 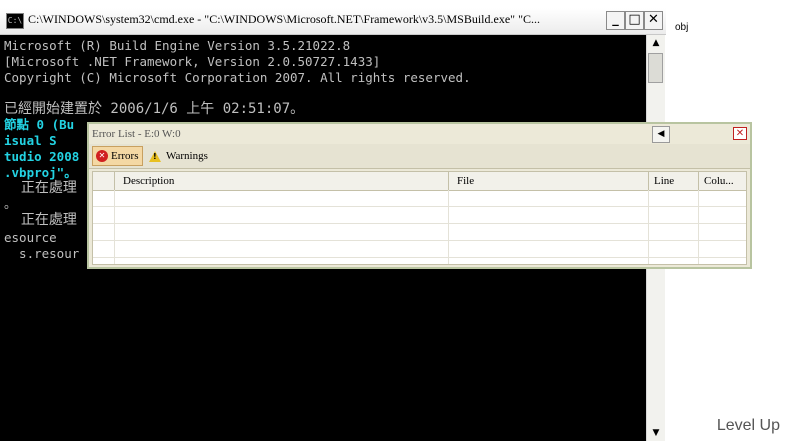 I want to click on warnings-label: Warnings, so click(x=187, y=156).